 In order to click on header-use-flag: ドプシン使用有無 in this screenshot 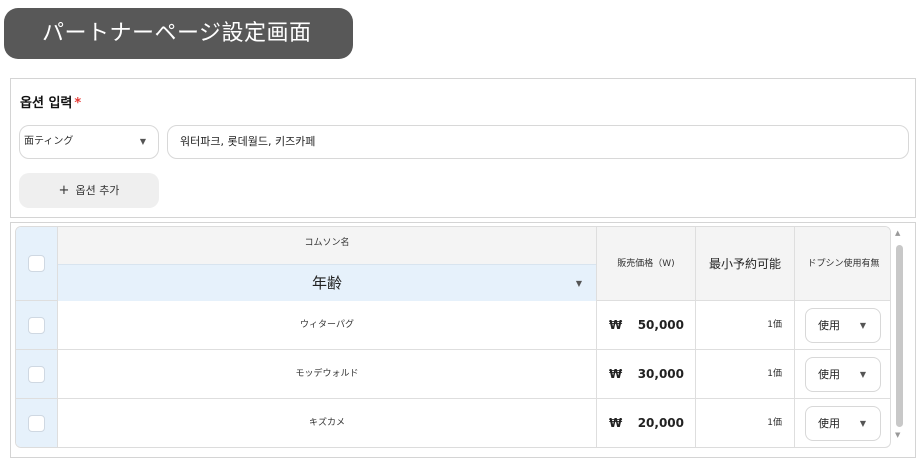, I will do `click(843, 264)`.